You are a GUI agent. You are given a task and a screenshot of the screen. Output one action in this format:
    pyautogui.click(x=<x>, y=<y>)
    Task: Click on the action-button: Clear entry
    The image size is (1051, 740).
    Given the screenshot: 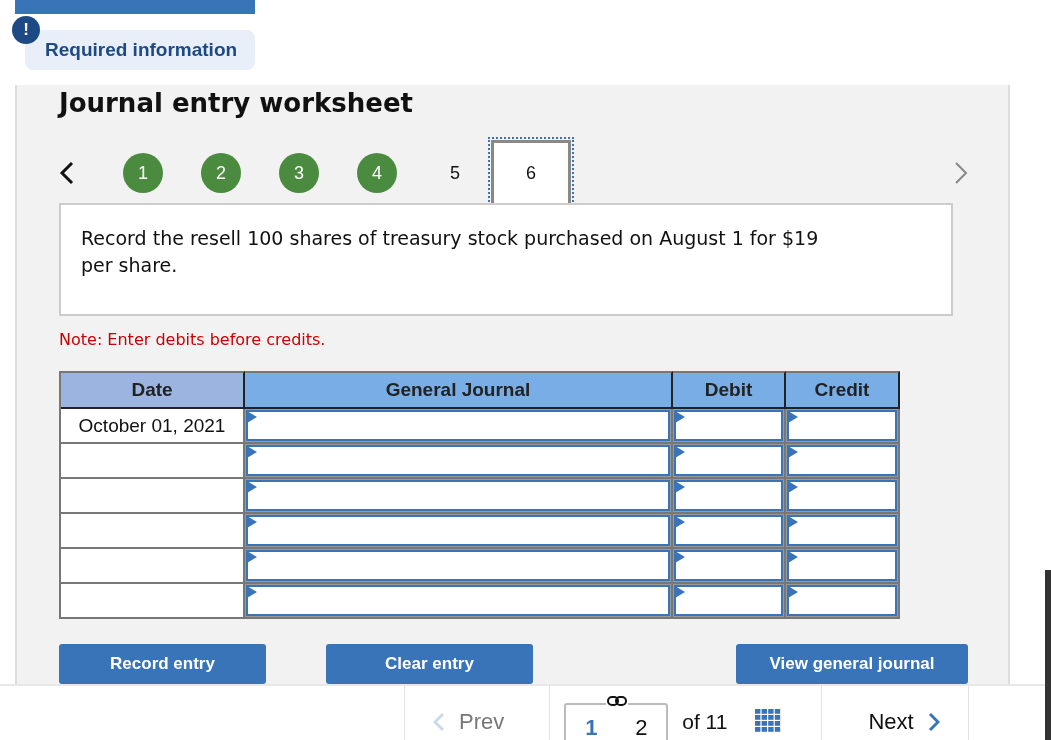 What is the action you would take?
    pyautogui.click(x=429, y=664)
    